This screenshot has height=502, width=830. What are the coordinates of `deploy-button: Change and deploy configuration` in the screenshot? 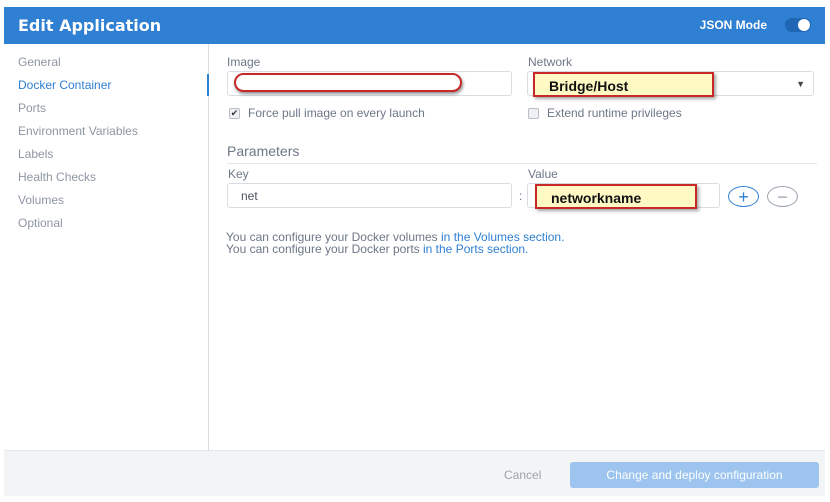 It's located at (694, 475).